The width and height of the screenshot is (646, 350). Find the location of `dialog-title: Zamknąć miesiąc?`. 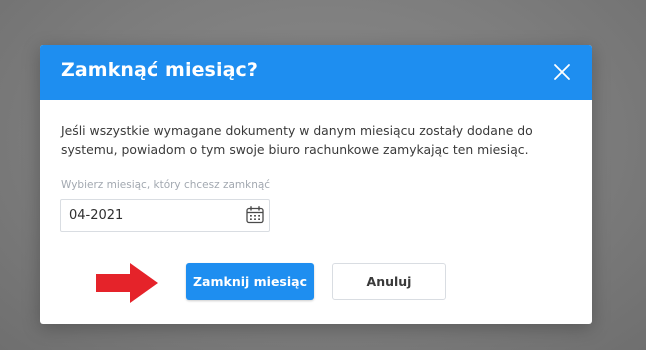

dialog-title: Zamknąć miesiąc? is located at coordinates (159, 70).